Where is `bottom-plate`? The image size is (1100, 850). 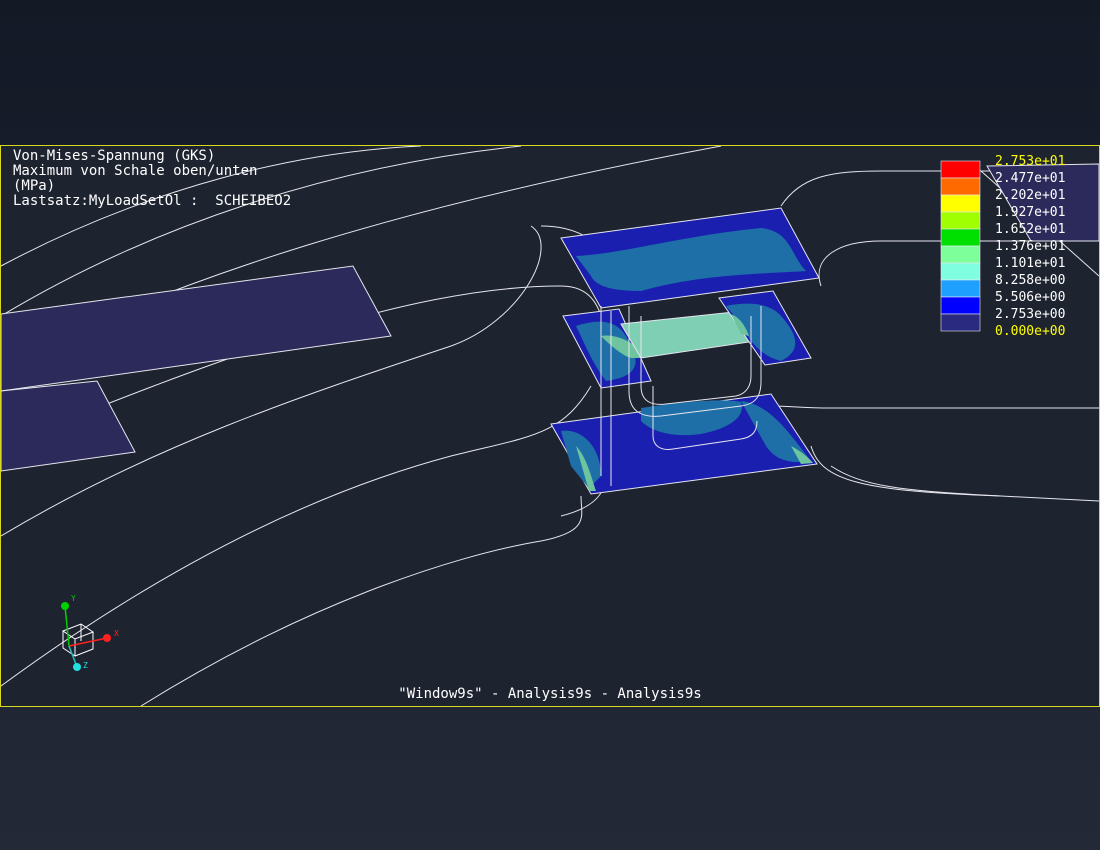
bottom-plate is located at coordinates (684, 444).